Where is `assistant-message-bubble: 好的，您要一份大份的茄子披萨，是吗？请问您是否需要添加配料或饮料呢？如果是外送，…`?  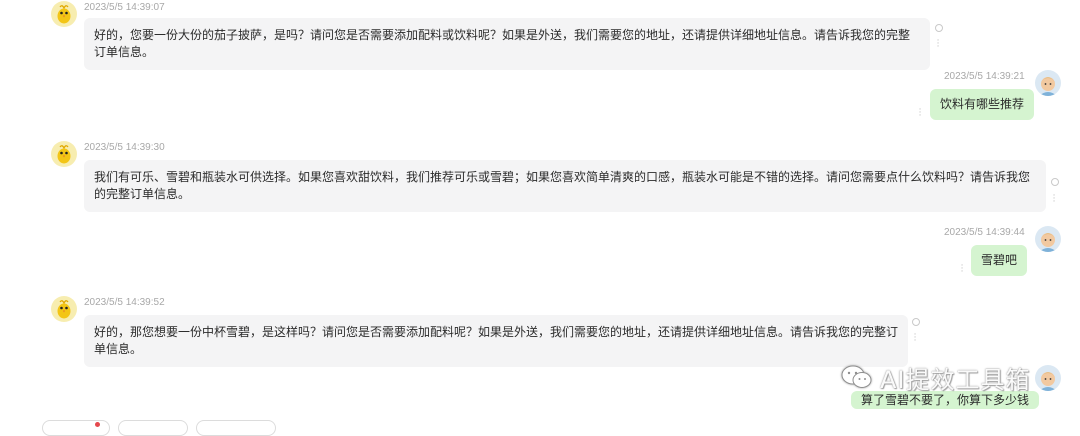 assistant-message-bubble: 好的，您要一份大份的茄子披萨，是吗？请问您是否需要添加配料或饮料呢？如果是外送，… is located at coordinates (507, 44).